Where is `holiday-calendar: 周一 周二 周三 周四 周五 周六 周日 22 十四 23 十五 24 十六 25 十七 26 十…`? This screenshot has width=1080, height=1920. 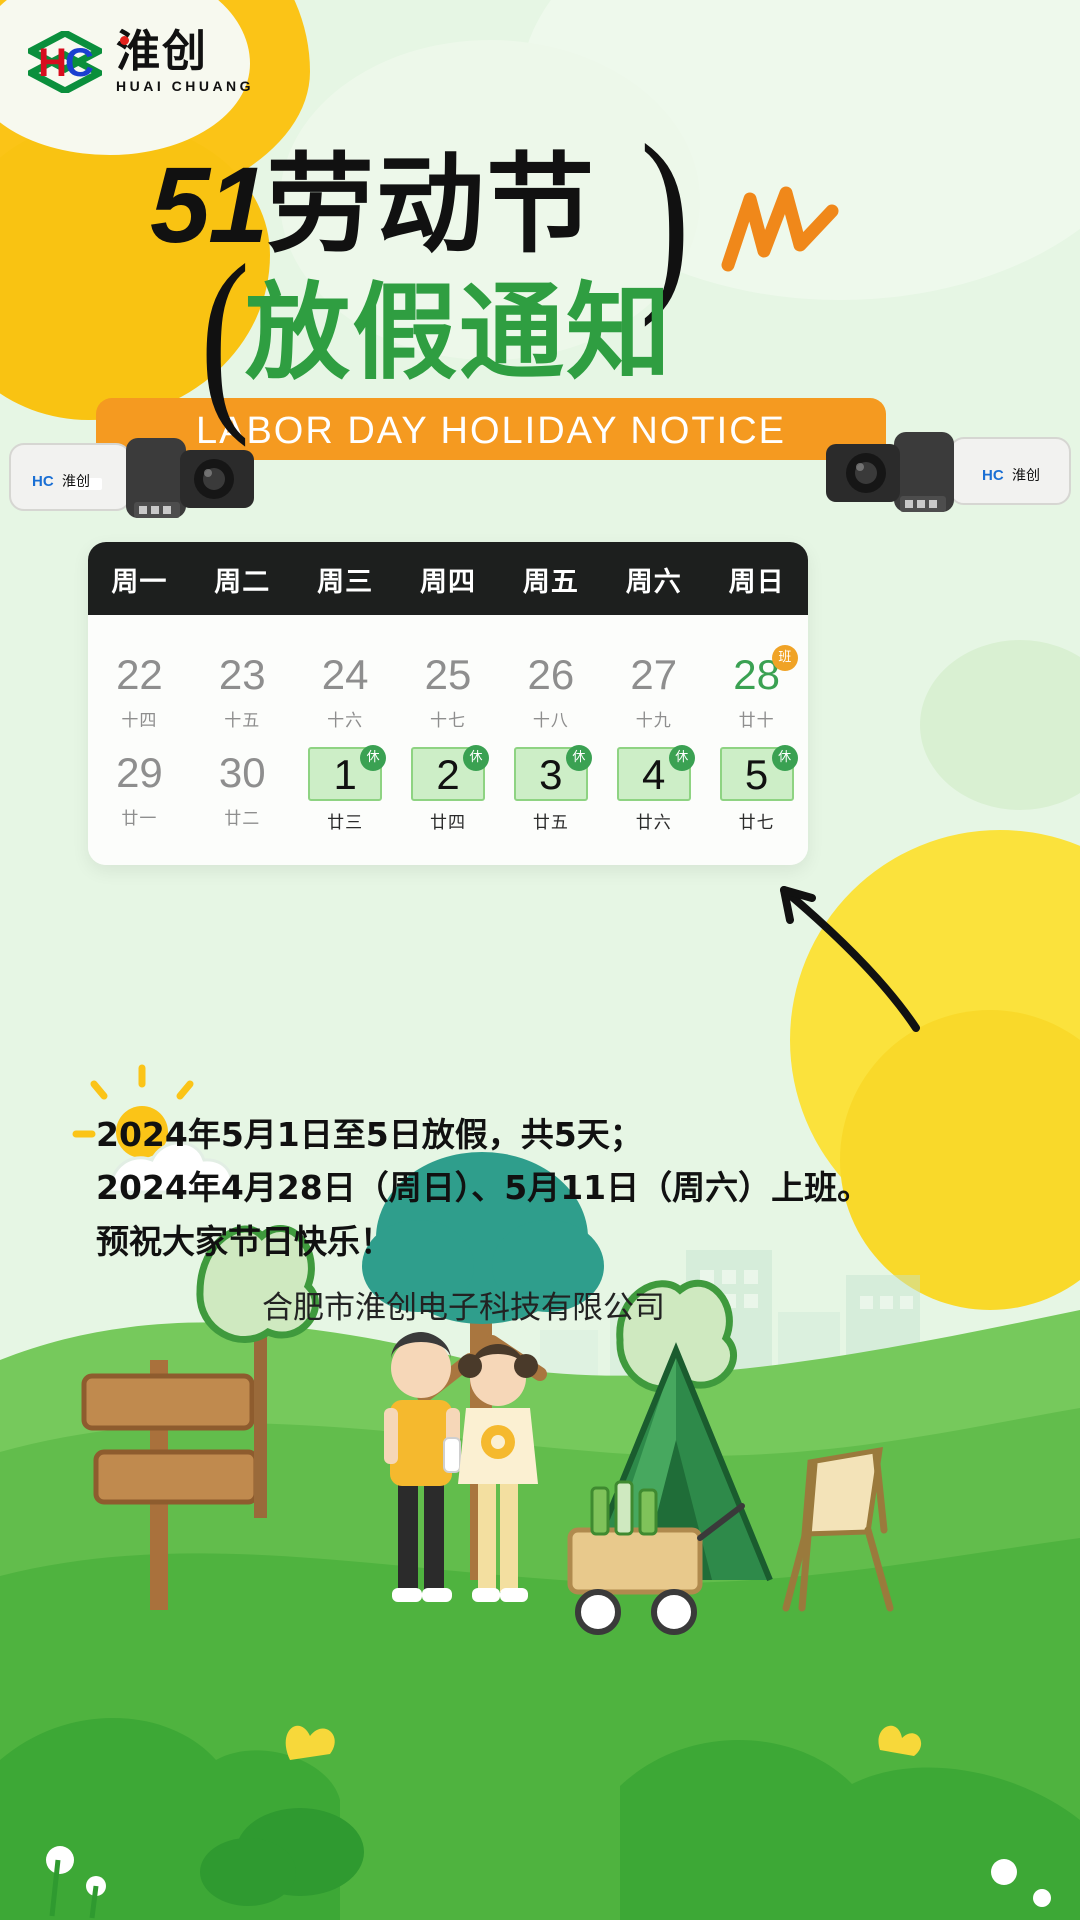 holiday-calendar: 周一 周二 周三 周四 周五 周六 周日 22 十四 23 十五 24 十六 25 十七 26 十… is located at coordinates (448, 704).